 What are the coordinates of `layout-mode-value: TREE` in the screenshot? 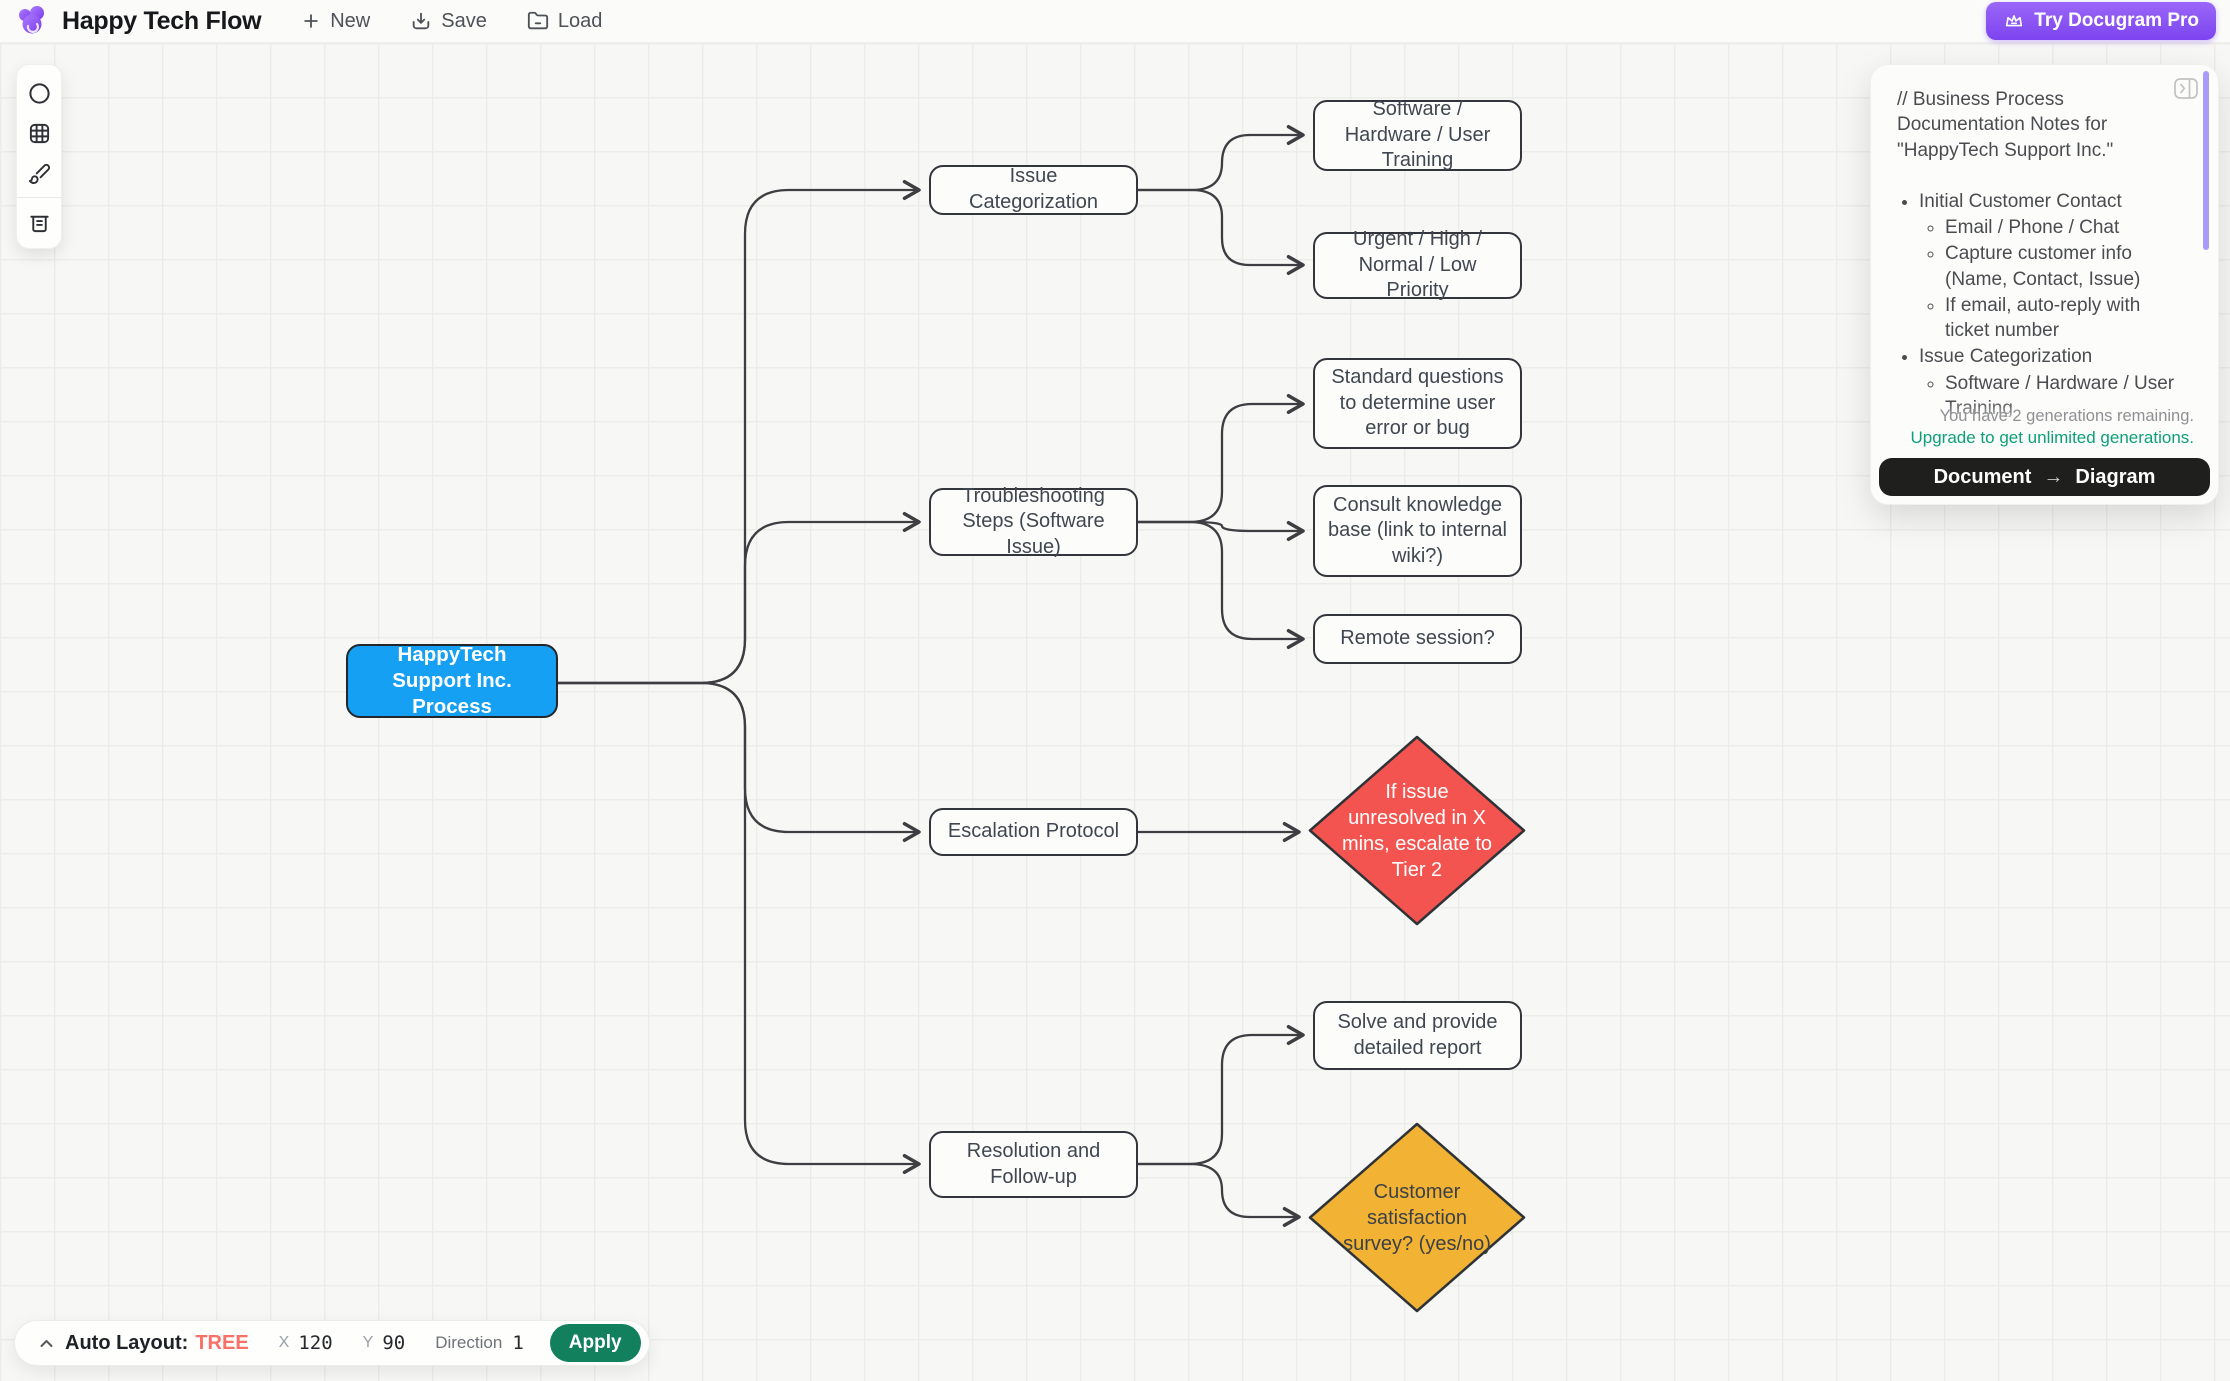 It's located at (221, 1343).